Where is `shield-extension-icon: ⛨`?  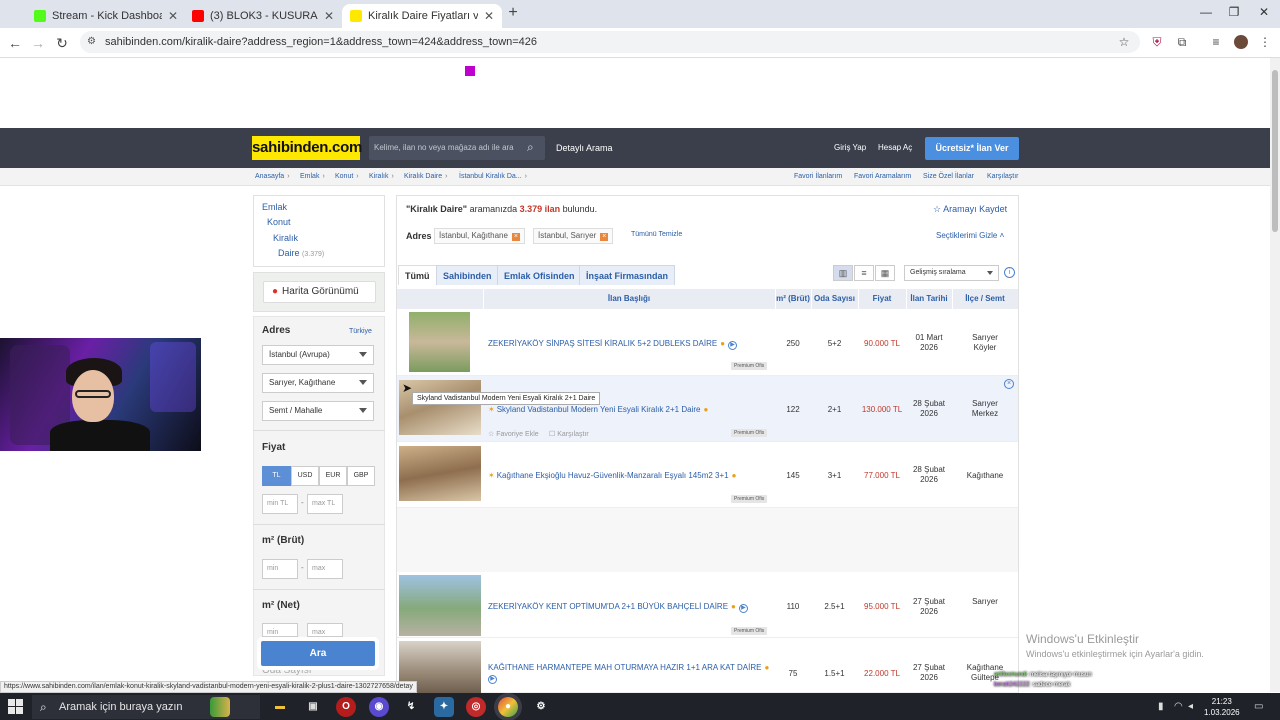
shield-extension-icon: ⛨ is located at coordinates (1157, 42).